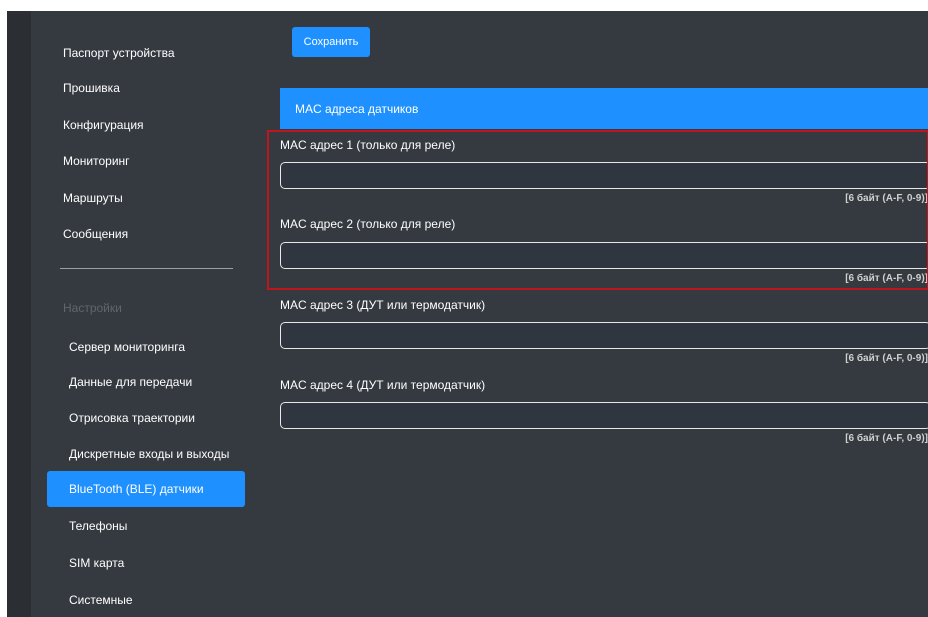  Describe the element at coordinates (368, 145) in the screenshot. I see `mac-address-1-label: MAC адрес 1 (только для реле)` at that location.